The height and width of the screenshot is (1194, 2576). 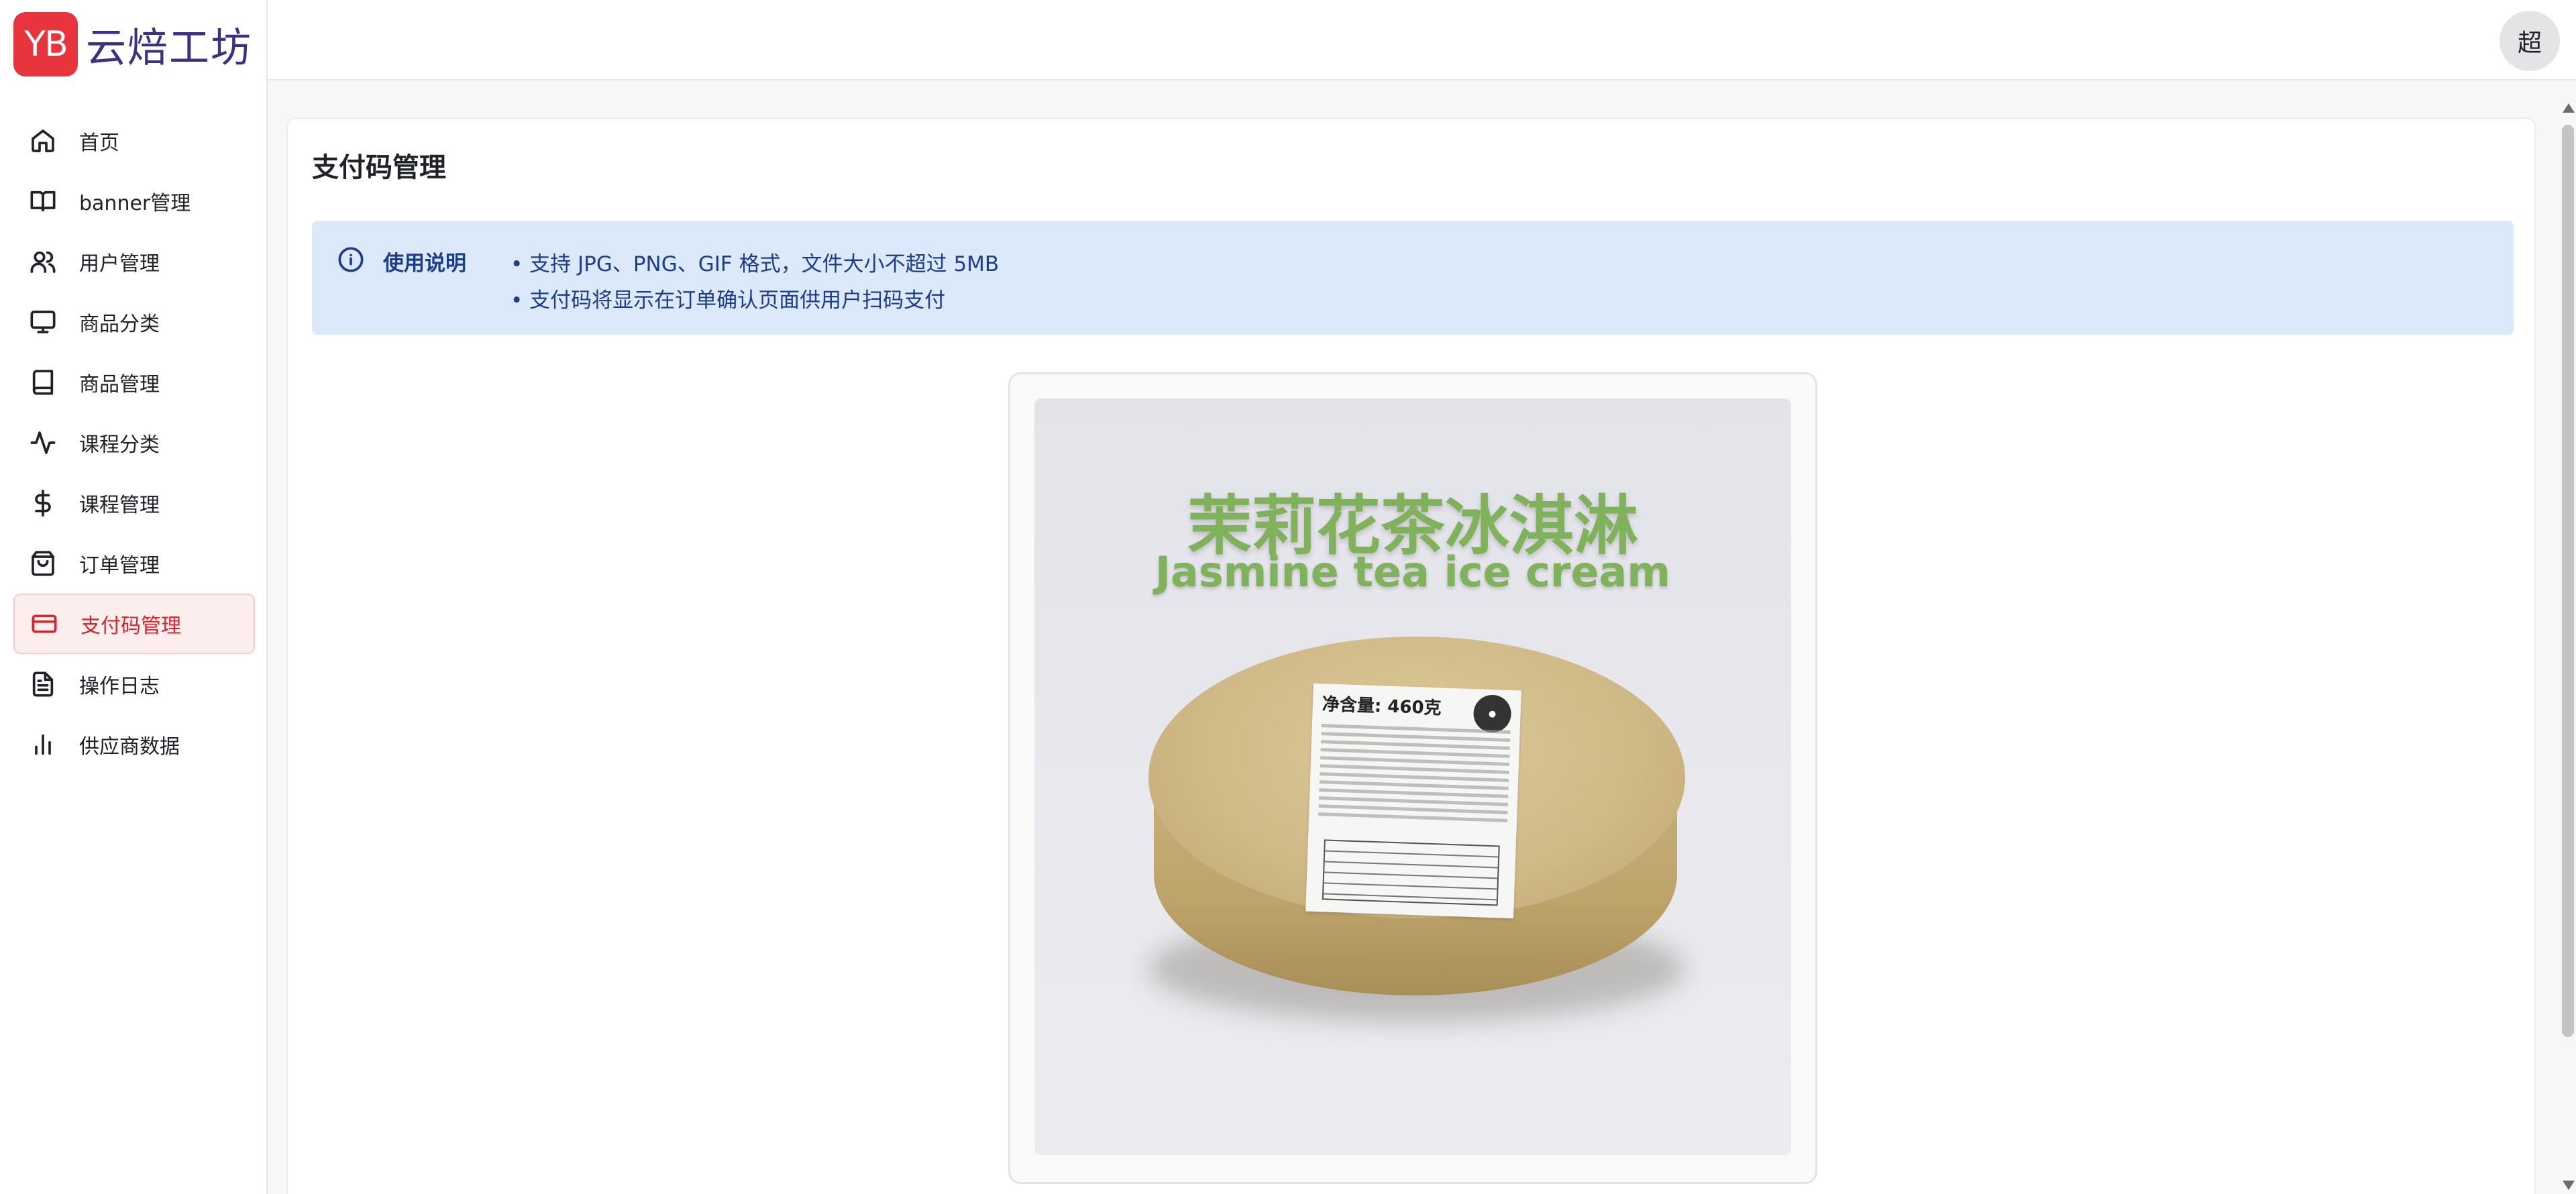 What do you see at coordinates (350, 259) in the screenshot?
I see `info-icon` at bounding box center [350, 259].